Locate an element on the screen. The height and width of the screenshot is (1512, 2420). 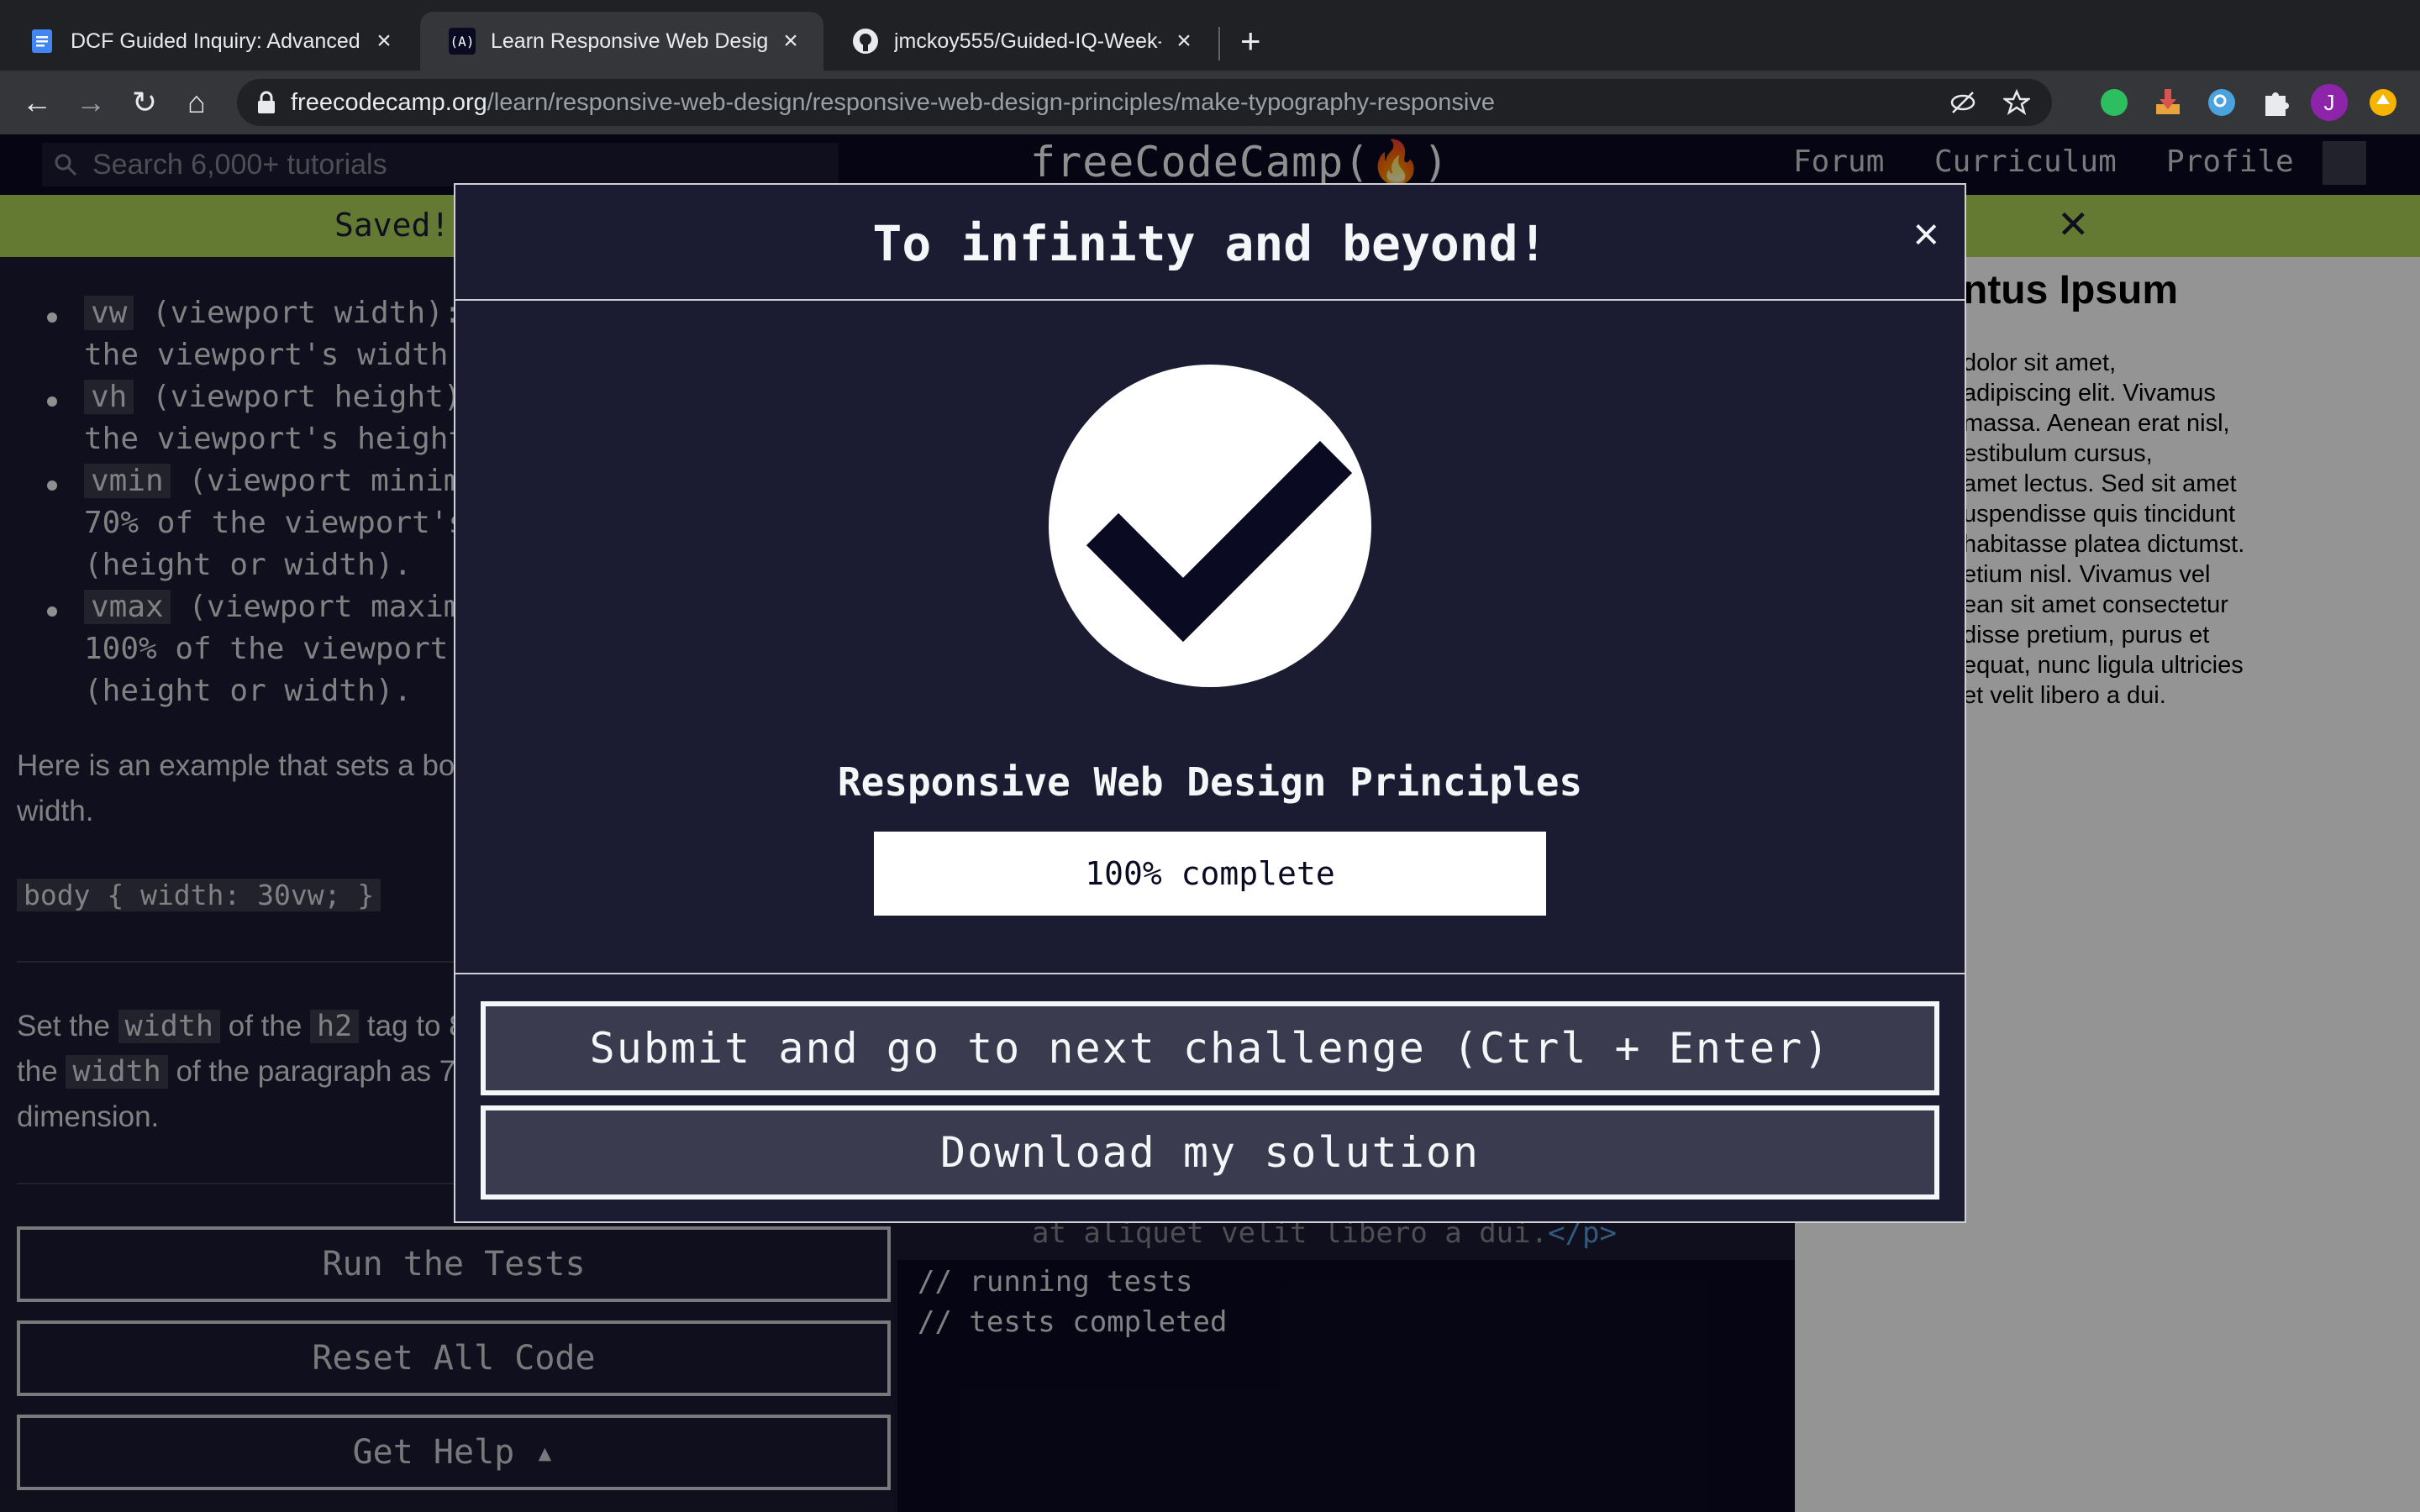
svg-text: (A) is located at coordinates (463, 42).